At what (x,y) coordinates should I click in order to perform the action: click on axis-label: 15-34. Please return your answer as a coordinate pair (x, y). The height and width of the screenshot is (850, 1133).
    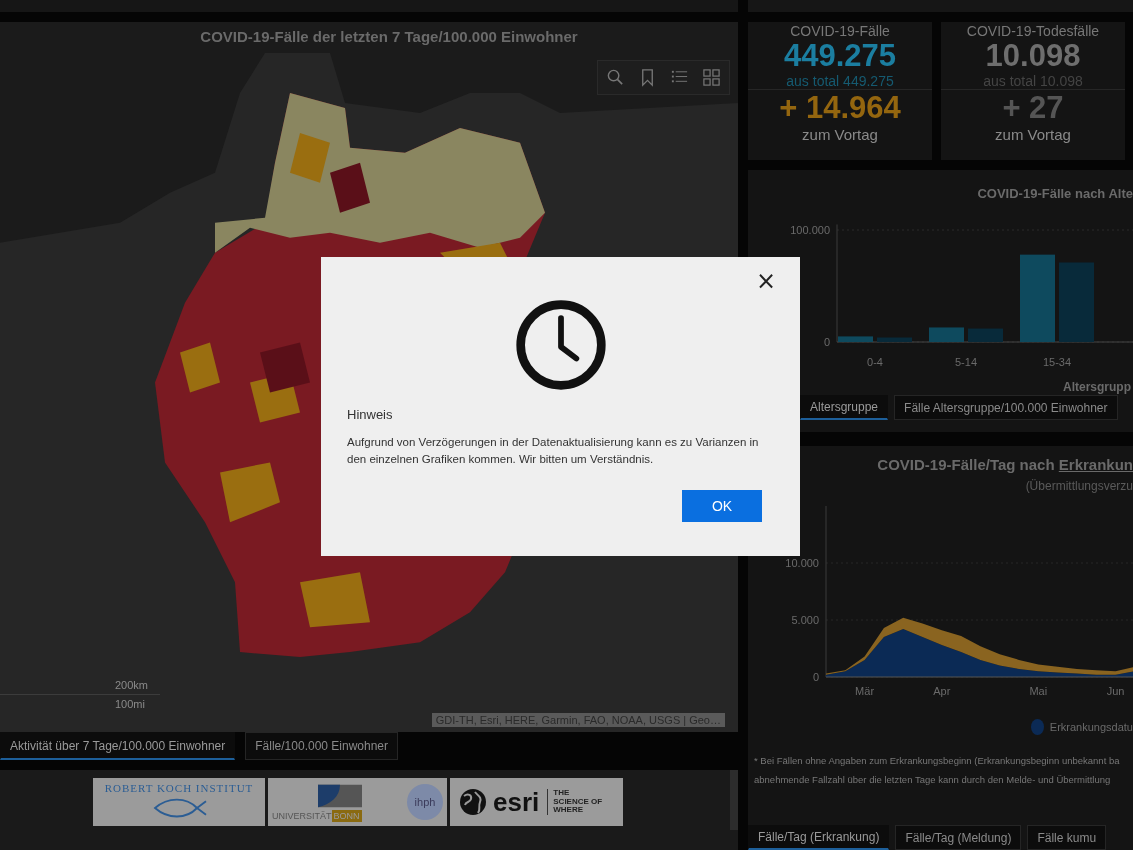
    Looking at the image, I should click on (1057, 362).